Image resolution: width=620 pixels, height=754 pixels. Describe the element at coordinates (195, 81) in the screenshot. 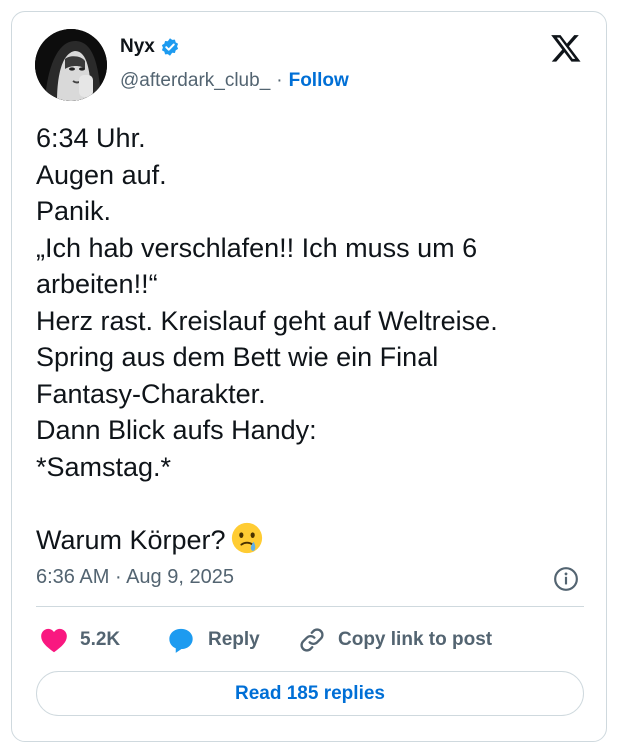

I see `author-handle: @afterdark_club_` at that location.